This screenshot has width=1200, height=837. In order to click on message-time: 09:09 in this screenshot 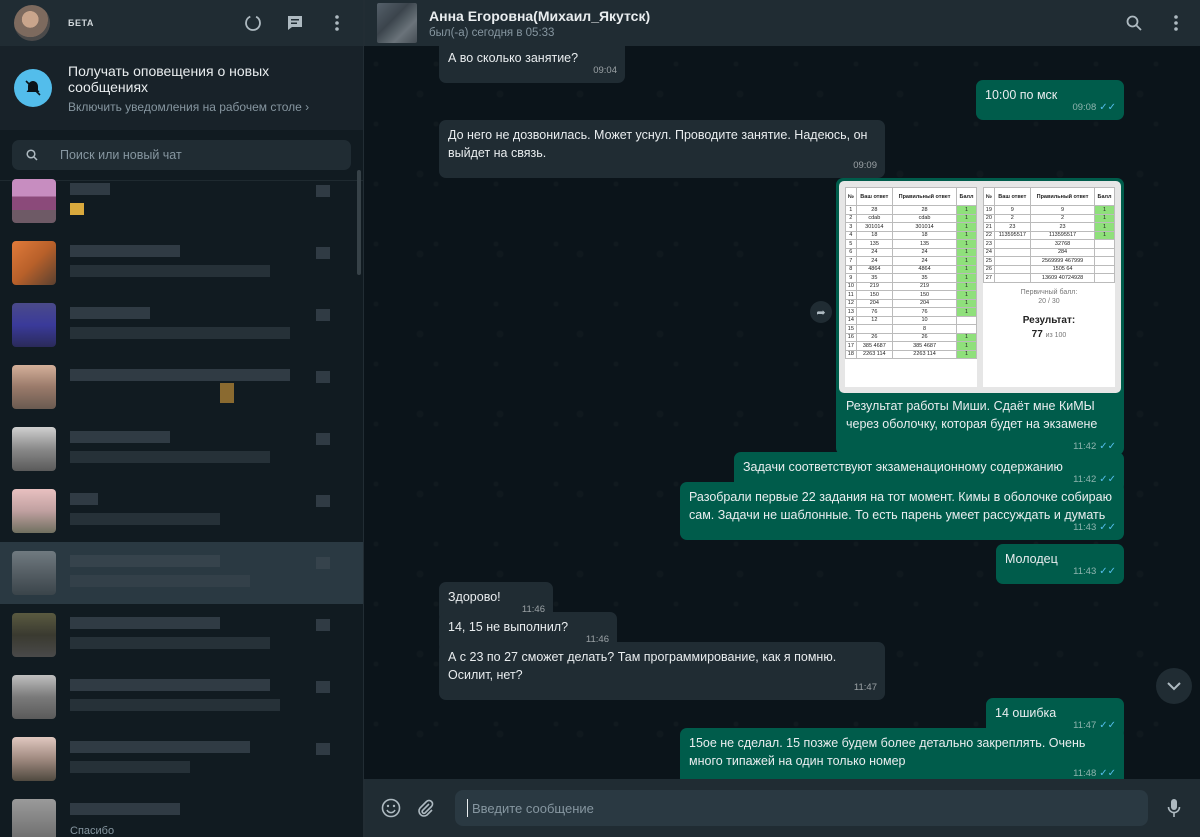, I will do `click(865, 165)`.